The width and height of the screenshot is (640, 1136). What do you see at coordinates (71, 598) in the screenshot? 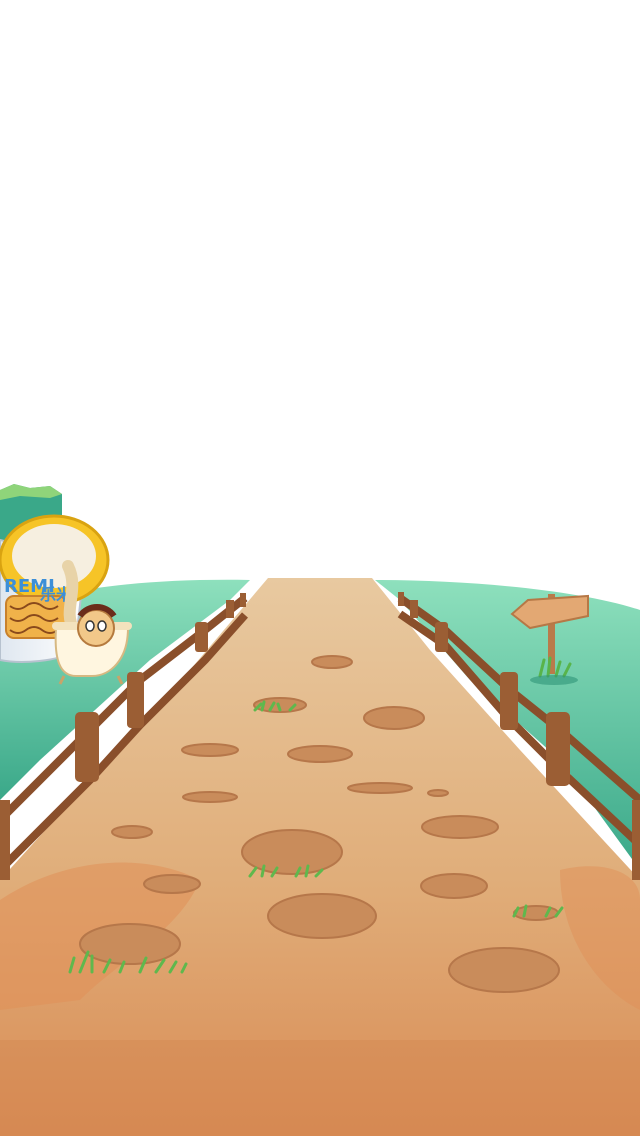
I see `noodle-stream` at bounding box center [71, 598].